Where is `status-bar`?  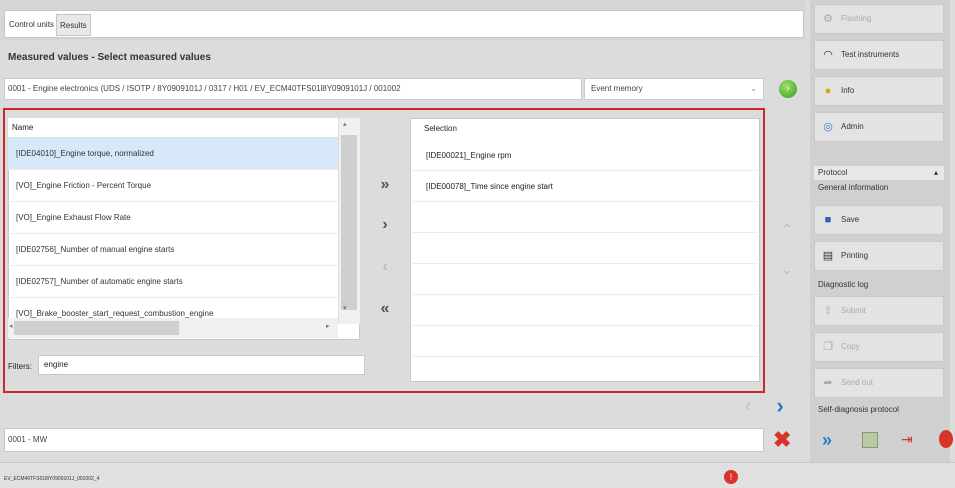
status-bar is located at coordinates (477, 475).